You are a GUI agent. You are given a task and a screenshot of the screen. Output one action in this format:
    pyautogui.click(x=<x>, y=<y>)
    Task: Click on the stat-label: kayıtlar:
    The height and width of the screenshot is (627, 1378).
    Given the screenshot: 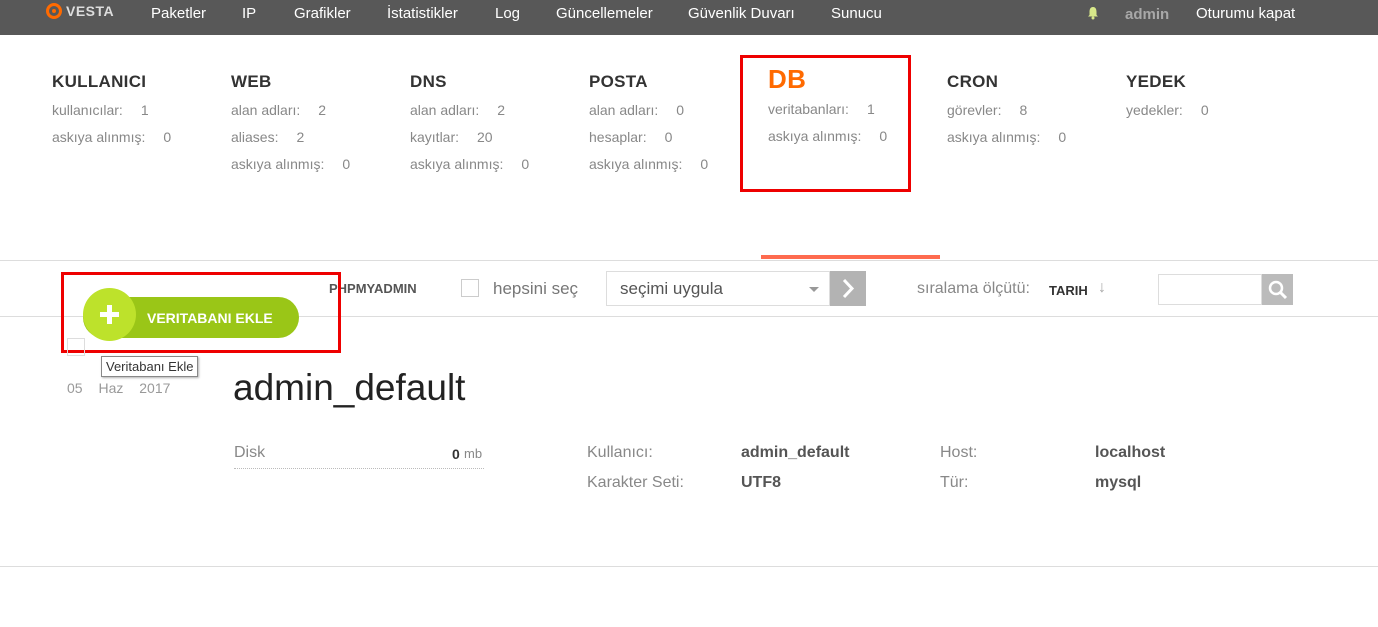 What is the action you would take?
    pyautogui.click(x=435, y=137)
    